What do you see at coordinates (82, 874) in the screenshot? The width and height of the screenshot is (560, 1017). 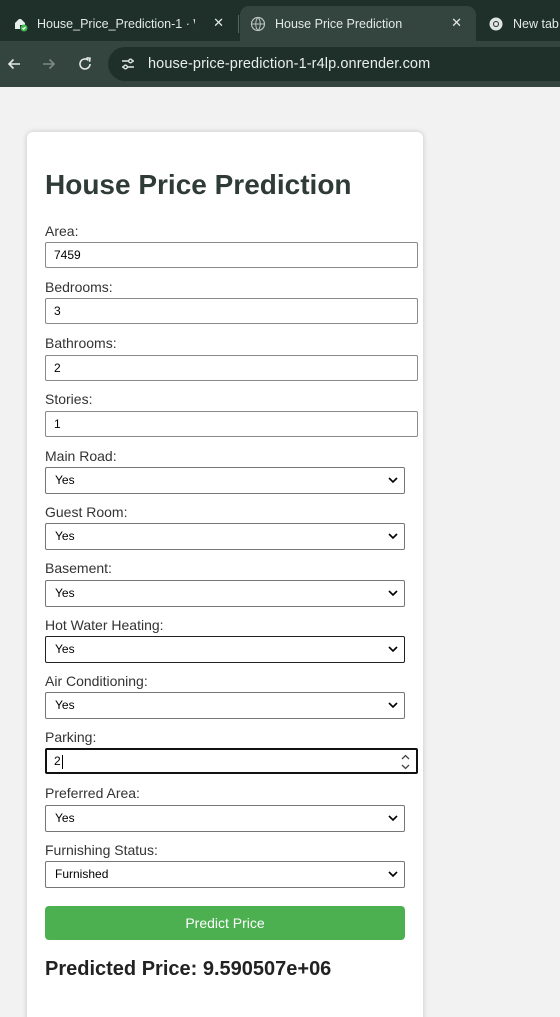 I see `furnishingstatus-value: Furnished` at bounding box center [82, 874].